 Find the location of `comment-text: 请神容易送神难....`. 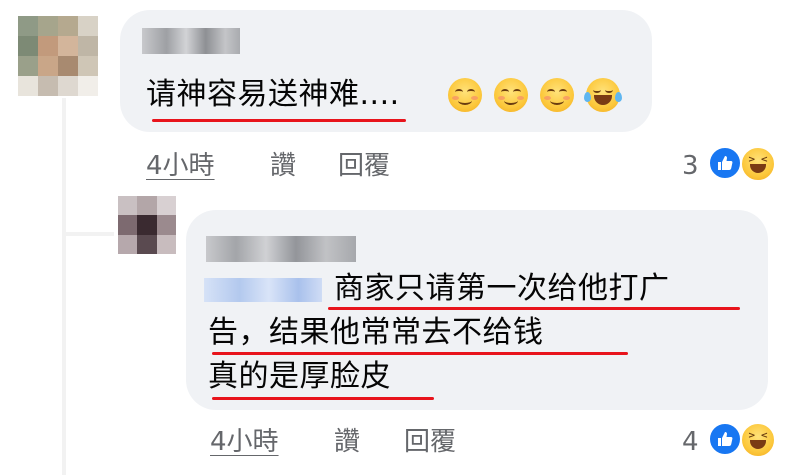

comment-text: 请神容易送神难.... is located at coordinates (273, 94).